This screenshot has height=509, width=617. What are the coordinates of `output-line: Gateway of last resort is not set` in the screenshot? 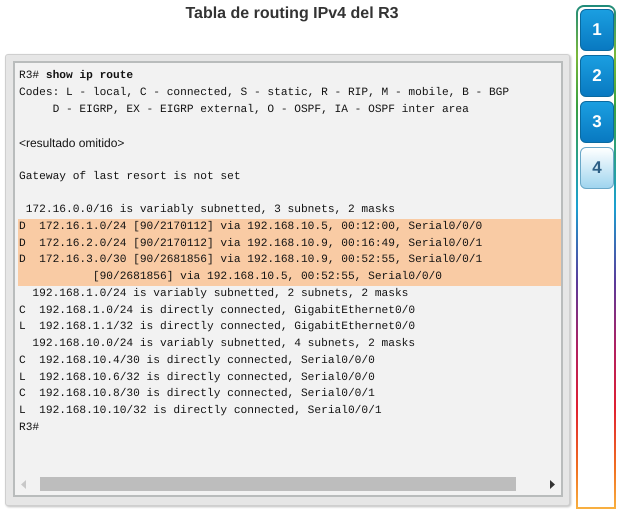 It's located at (130, 177).